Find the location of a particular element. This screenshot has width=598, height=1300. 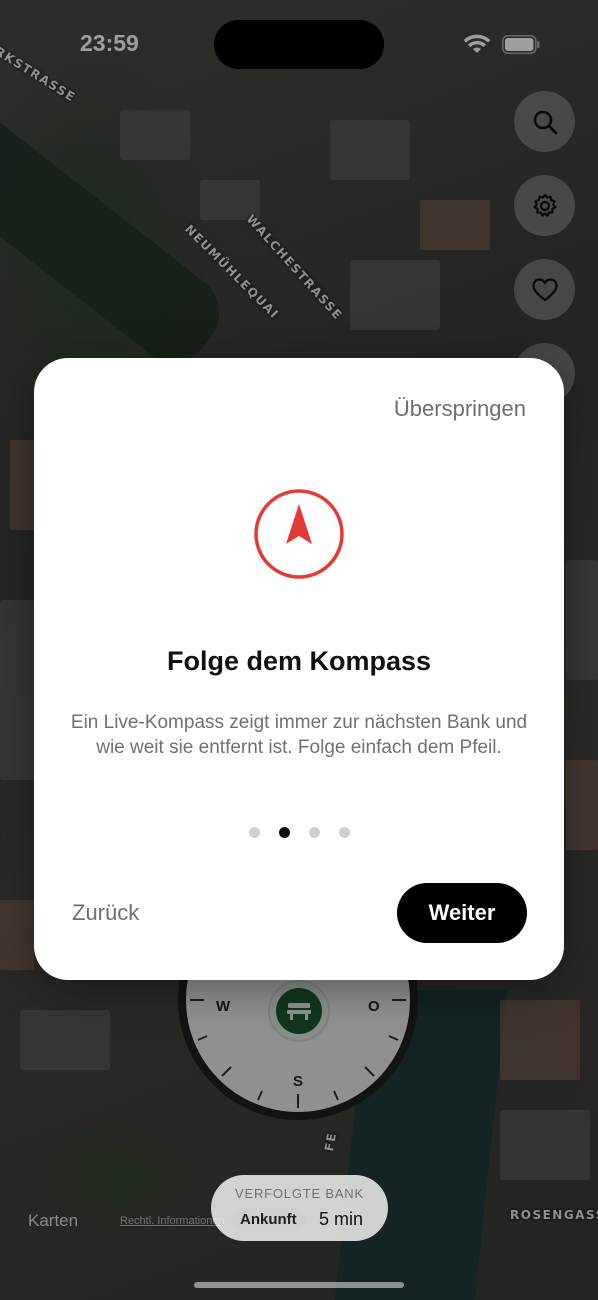

tracked-bench-label: VERFOLGTE BANK is located at coordinates (299, 1193).